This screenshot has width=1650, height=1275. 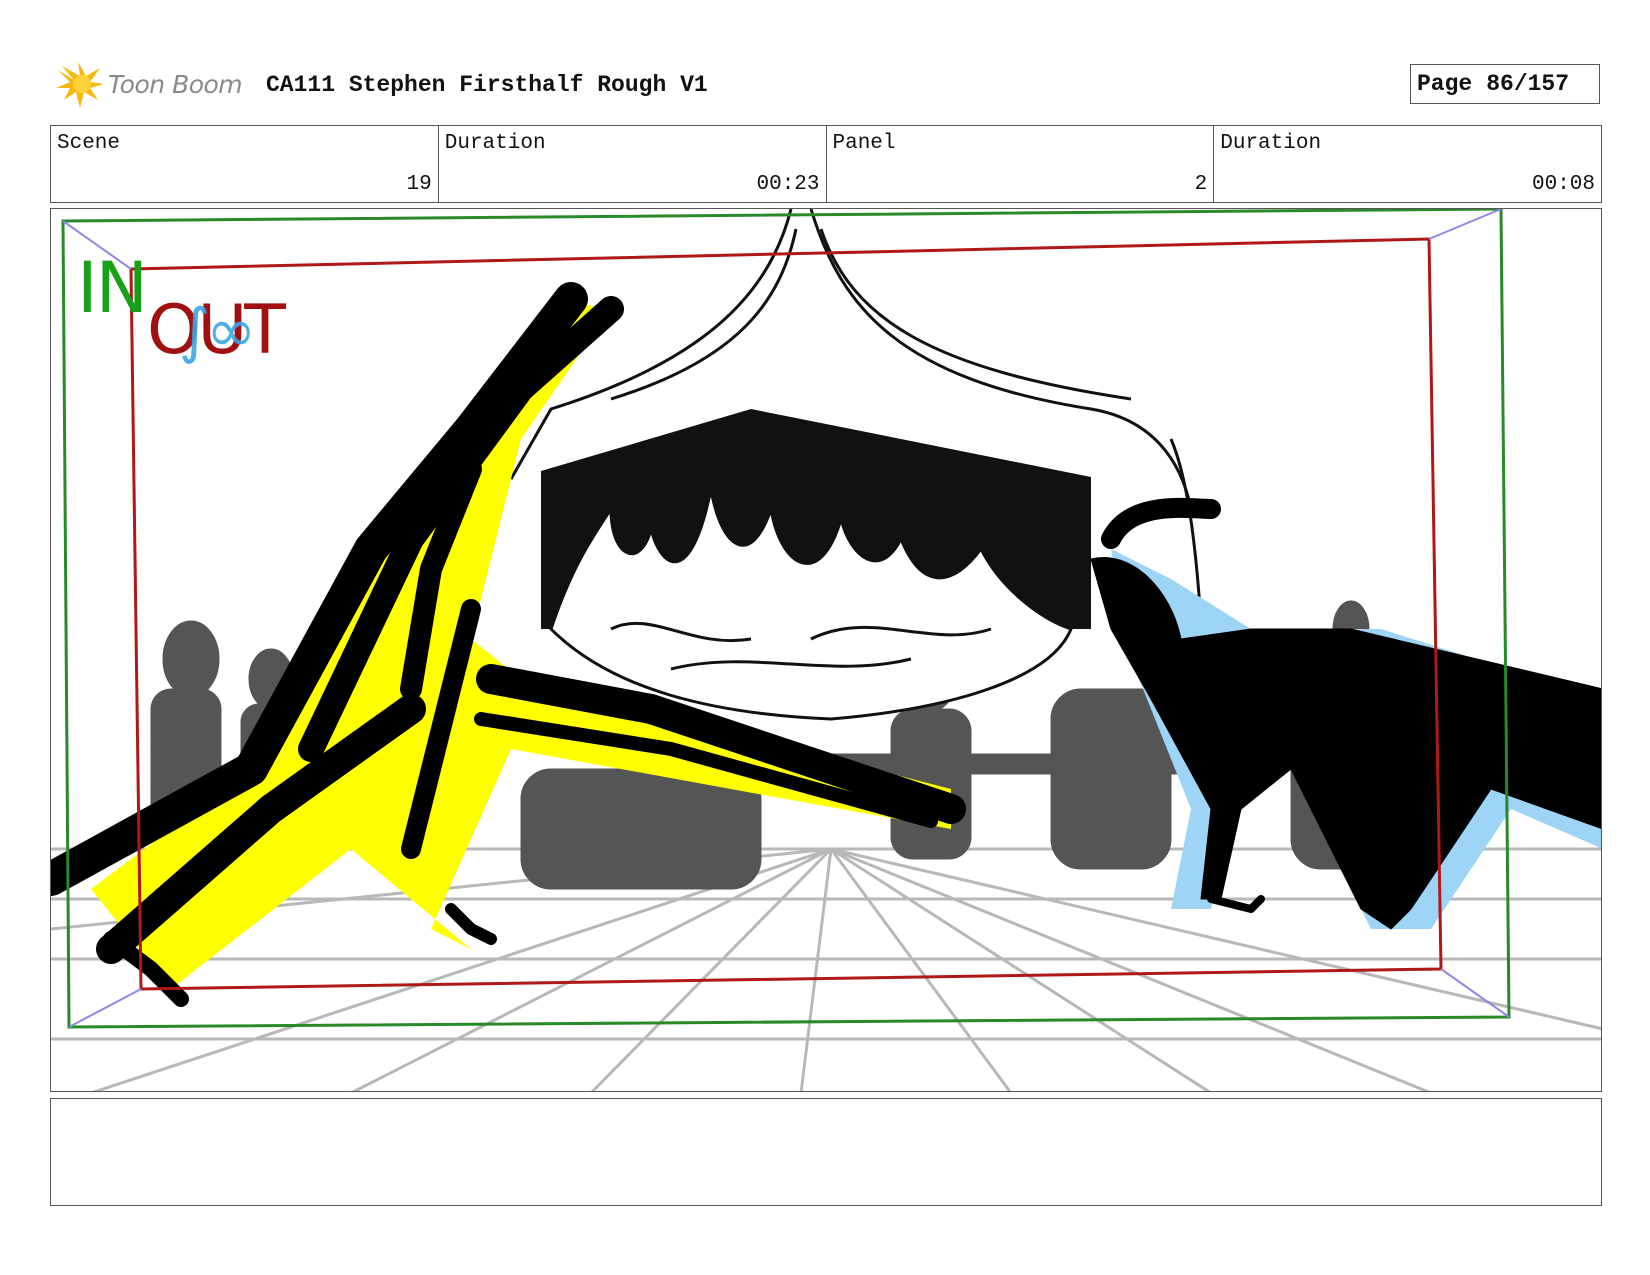 What do you see at coordinates (175, 84) in the screenshot?
I see `logo-text: Toon Boom` at bounding box center [175, 84].